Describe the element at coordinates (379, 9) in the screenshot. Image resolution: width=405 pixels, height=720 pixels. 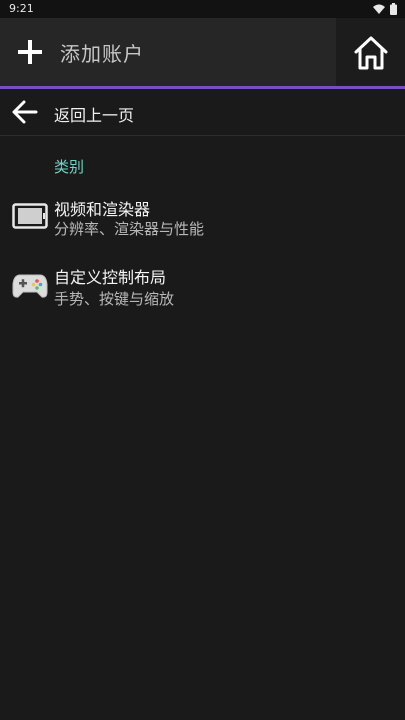
I see `wifi-icon` at that location.